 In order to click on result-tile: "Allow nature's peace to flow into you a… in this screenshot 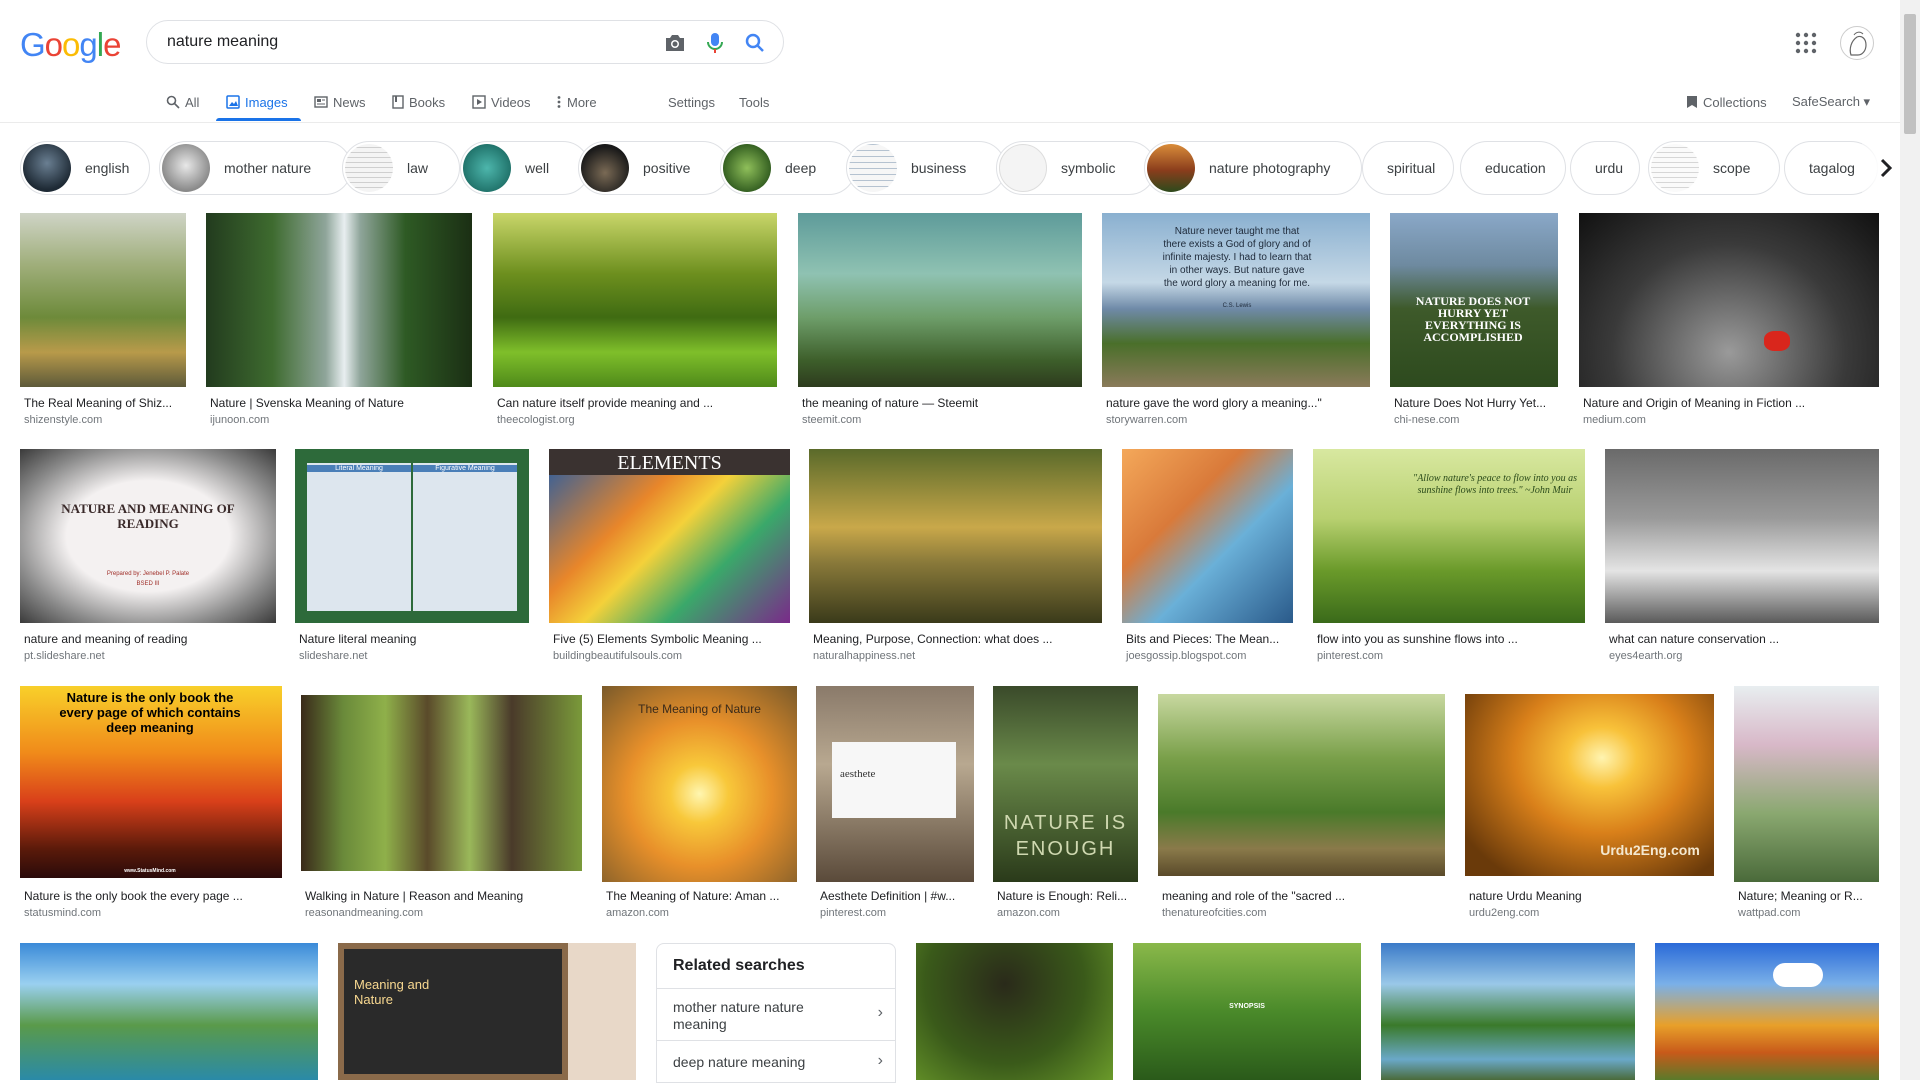, I will do `click(1449, 557)`.